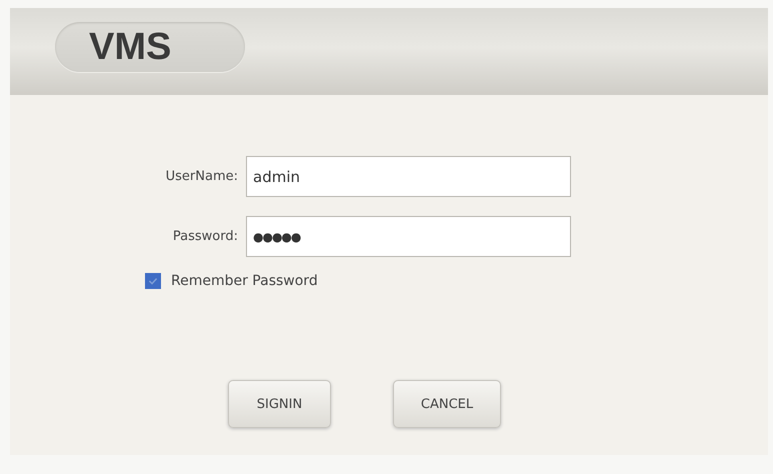  What do you see at coordinates (279, 404) in the screenshot?
I see `signin-button: SIGNIN` at bounding box center [279, 404].